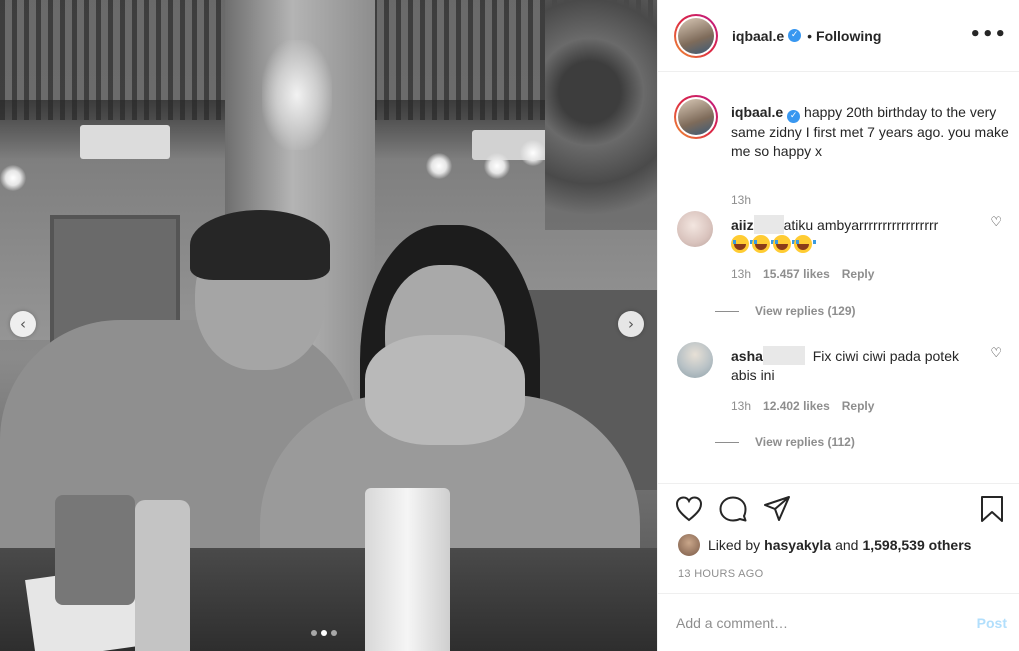 Image resolution: width=1019 pixels, height=651 pixels. I want to click on carousel-prev-button: ‹, so click(23, 324).